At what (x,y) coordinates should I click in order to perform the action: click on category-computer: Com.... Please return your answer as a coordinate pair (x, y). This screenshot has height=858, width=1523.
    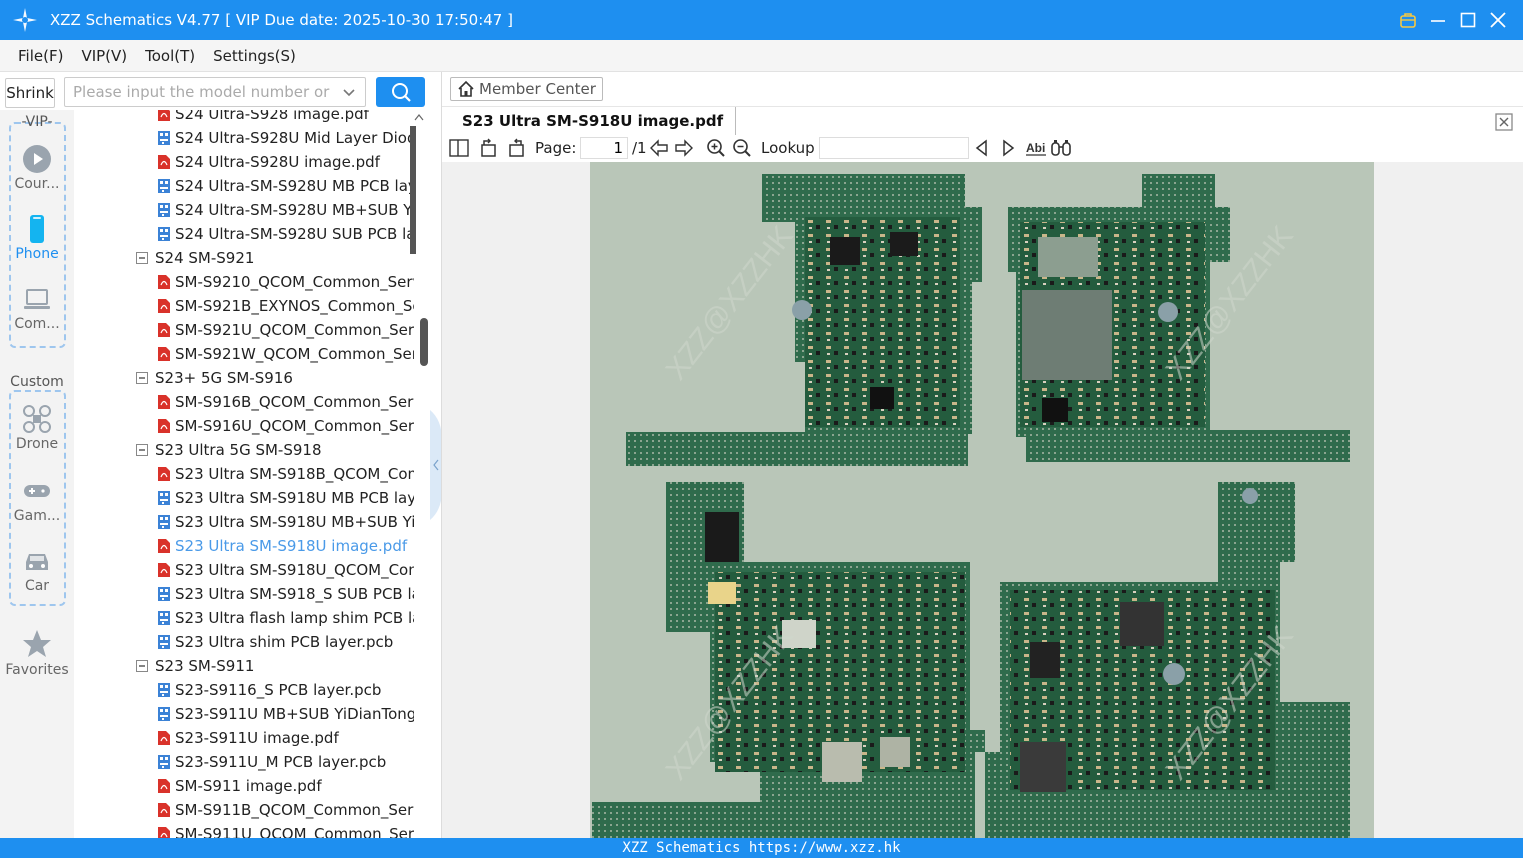
    Looking at the image, I should click on (37, 308).